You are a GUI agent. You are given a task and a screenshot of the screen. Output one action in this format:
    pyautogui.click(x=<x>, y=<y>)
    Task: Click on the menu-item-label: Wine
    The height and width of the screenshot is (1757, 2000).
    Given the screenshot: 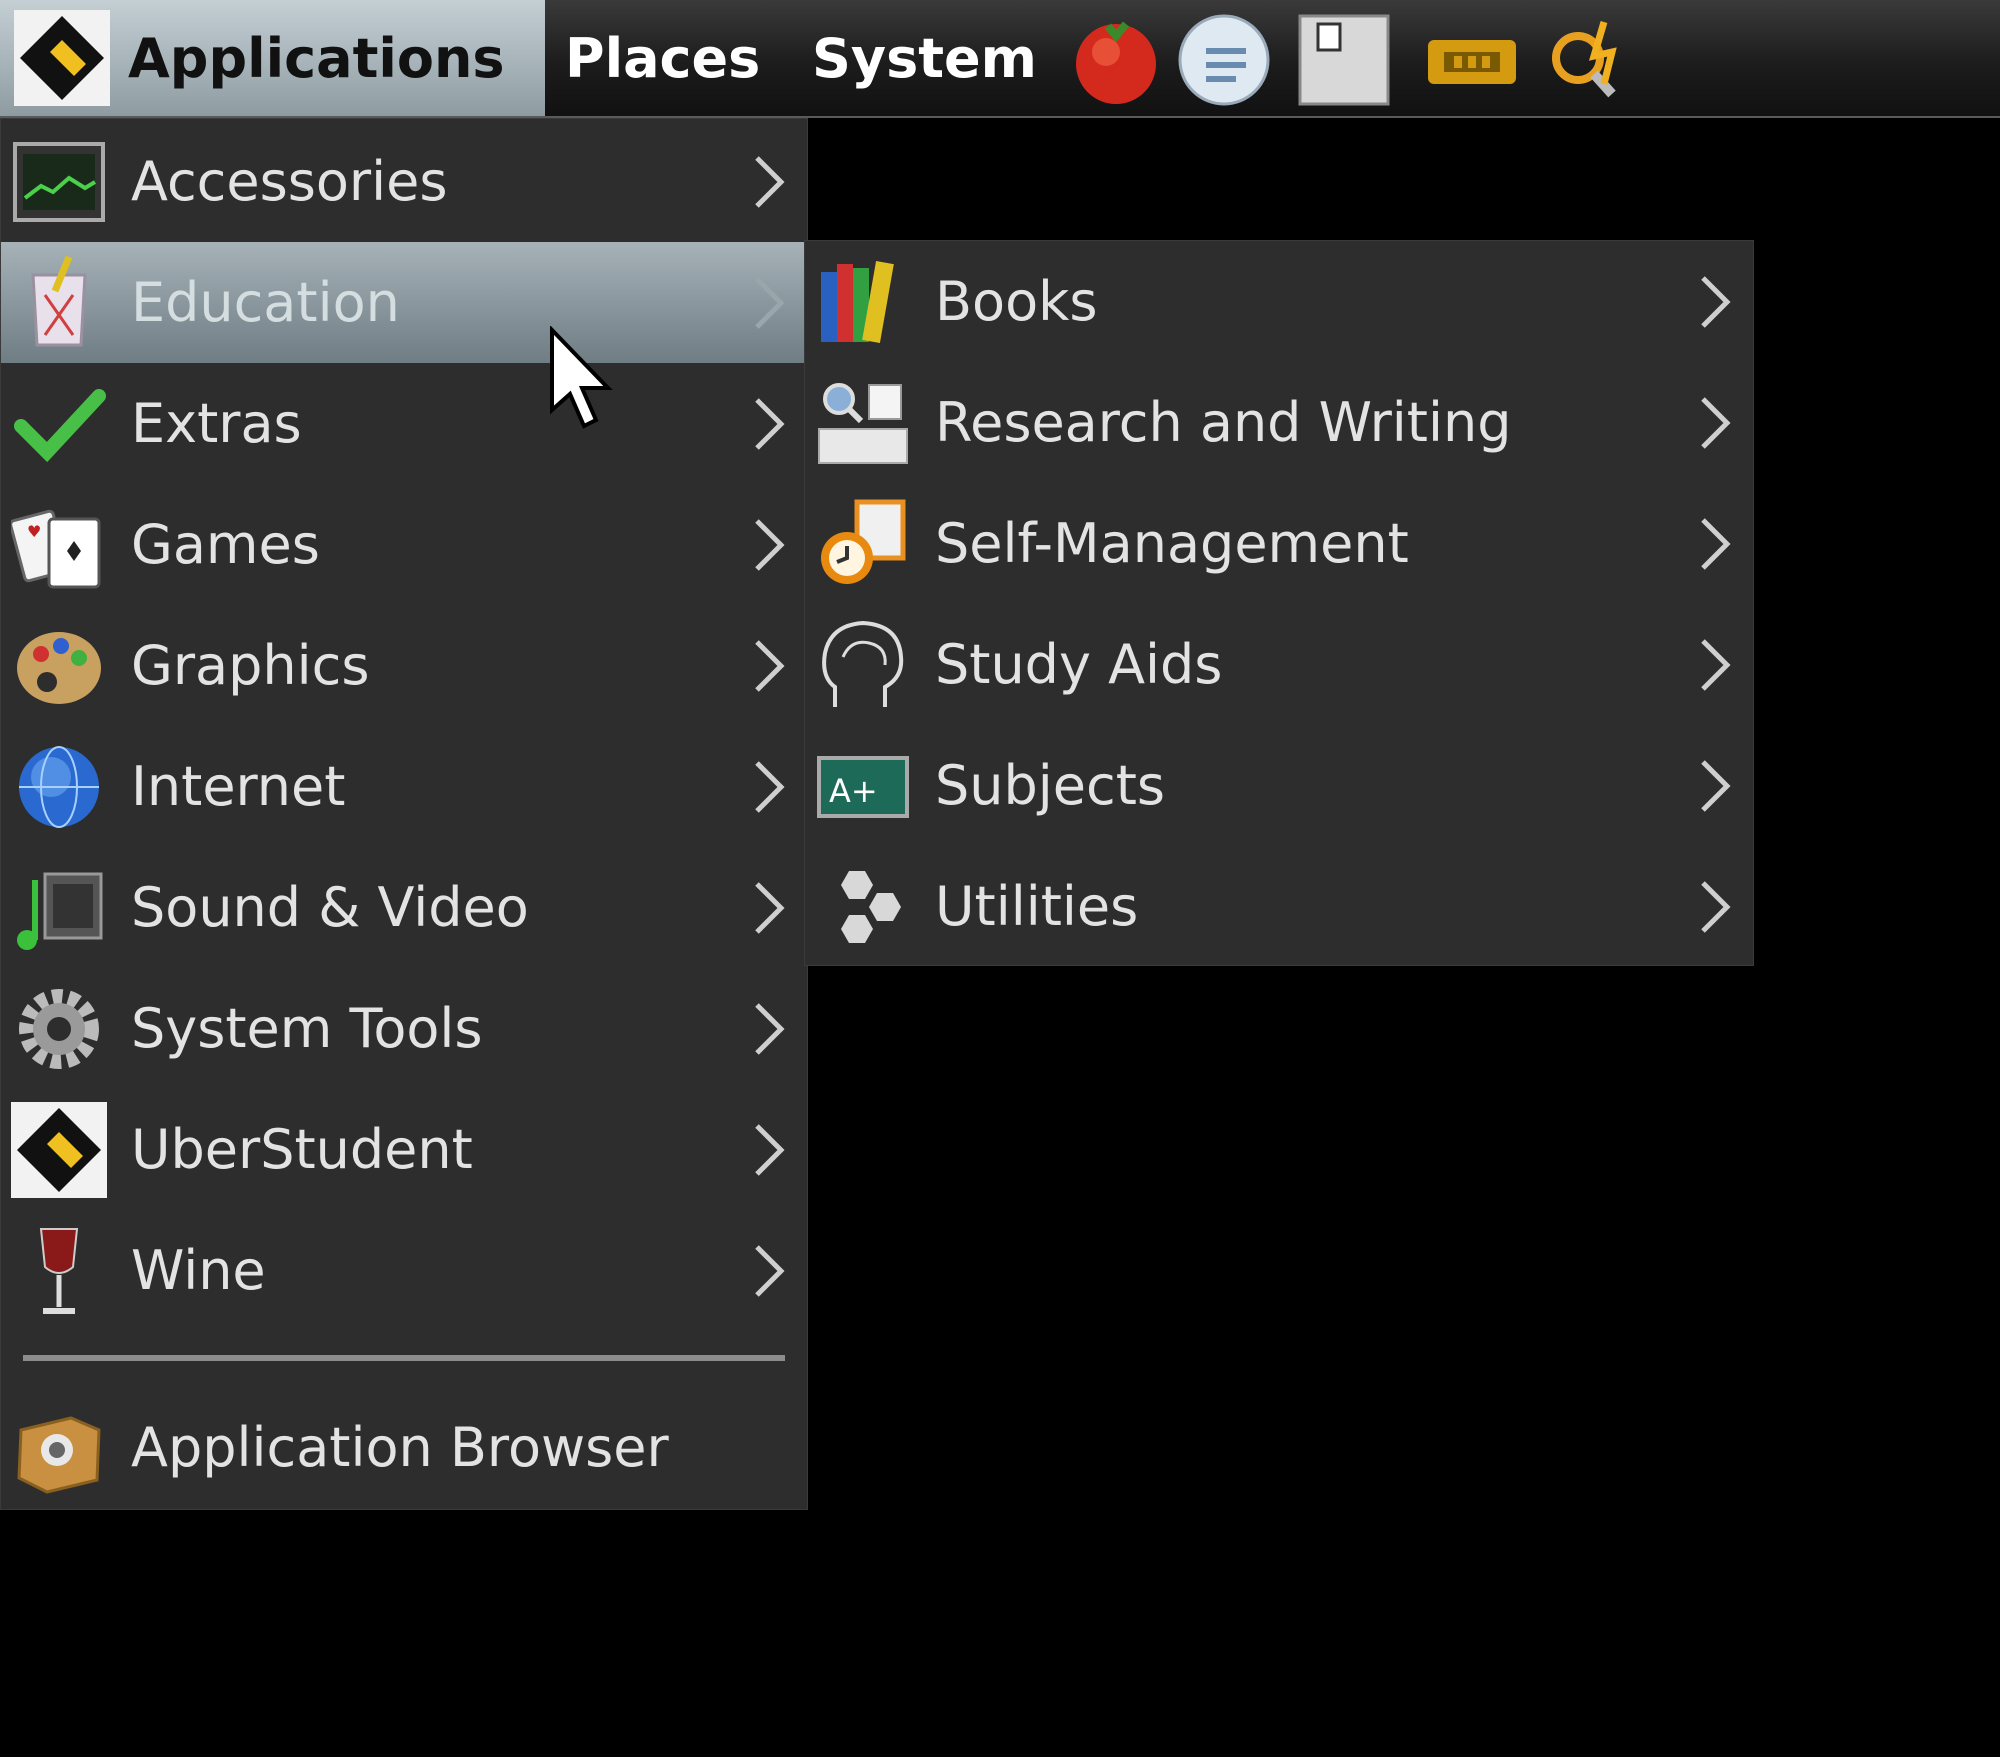 What is the action you would take?
    pyautogui.click(x=198, y=1270)
    